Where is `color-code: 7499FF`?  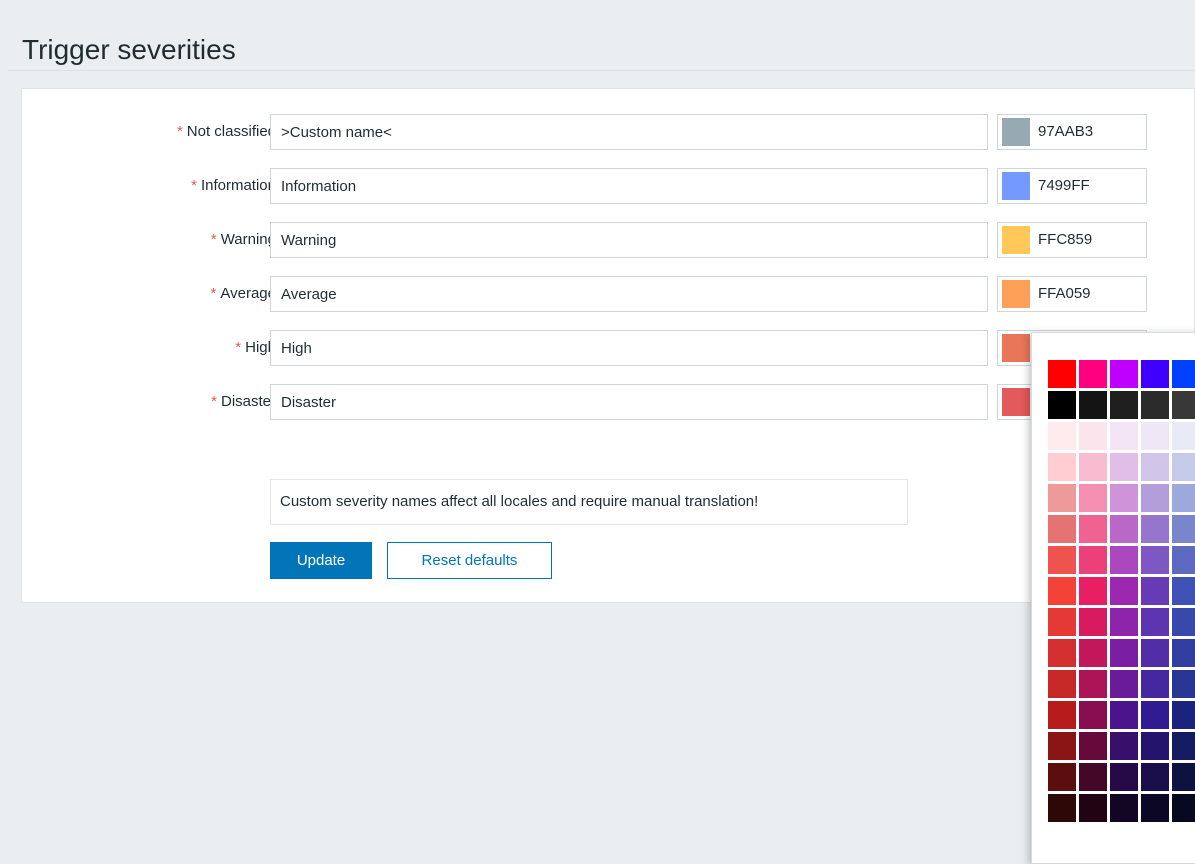 color-code: 7499FF is located at coordinates (1064, 186).